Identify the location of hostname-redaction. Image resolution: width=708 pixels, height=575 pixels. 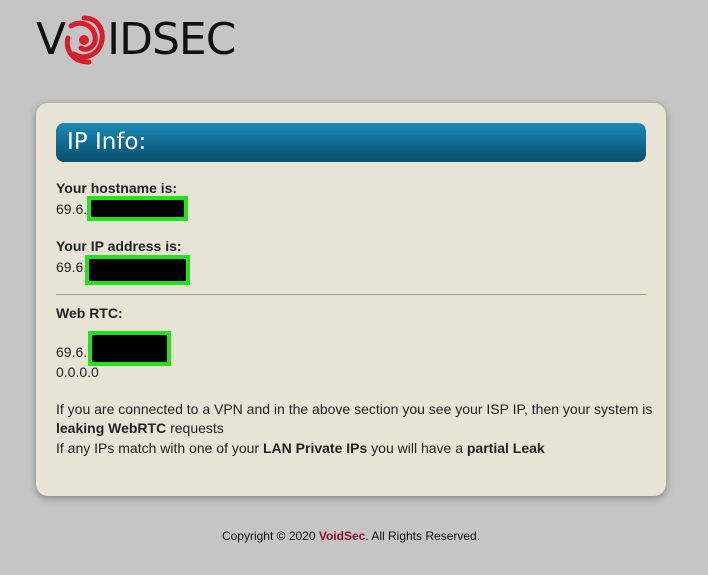
(137, 208).